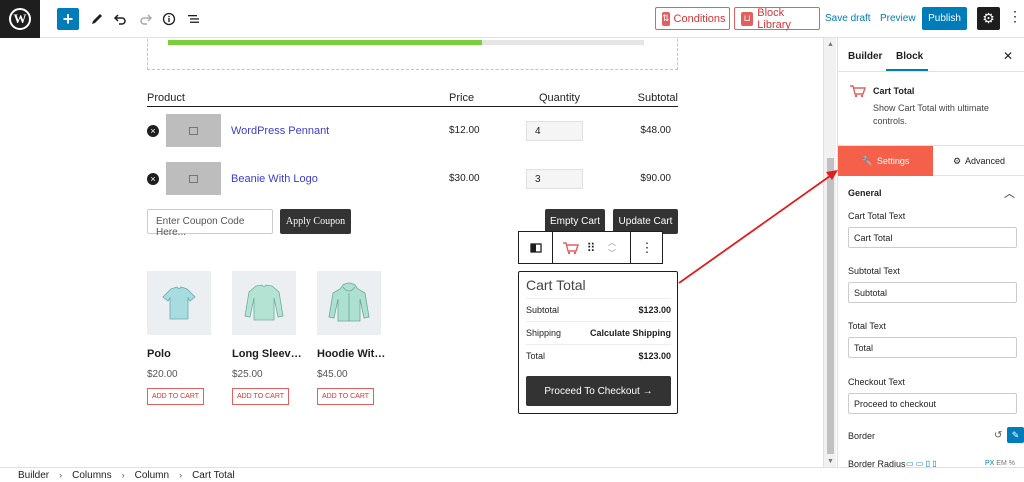 The height and width of the screenshot is (482, 1024). Describe the element at coordinates (536, 355) in the screenshot. I see `total-label: Total` at that location.